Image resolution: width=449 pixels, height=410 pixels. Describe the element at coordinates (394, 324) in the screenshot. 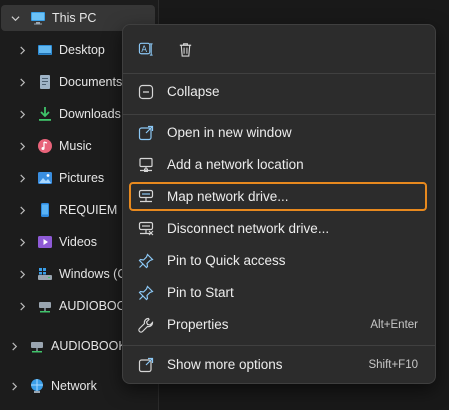

I see `shortcut-label: Alt+Enter` at that location.